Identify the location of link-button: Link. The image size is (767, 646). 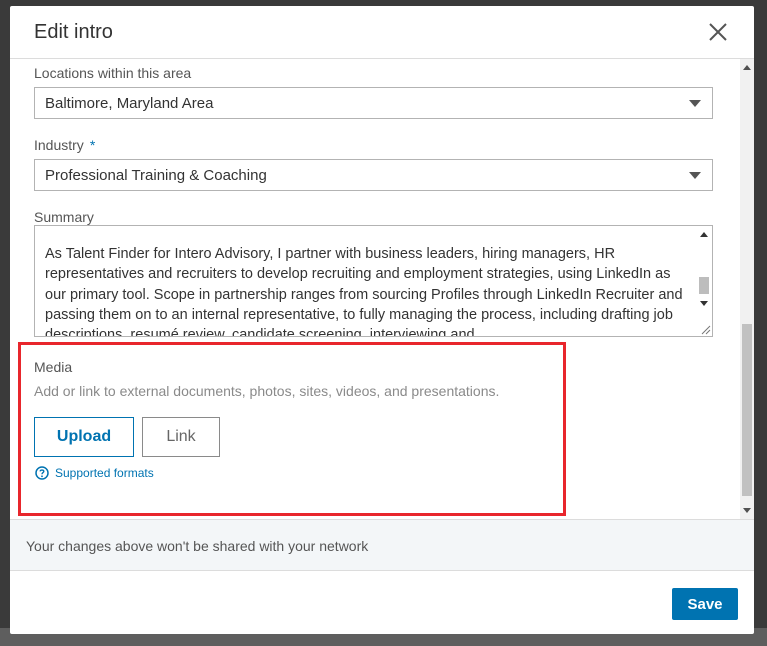
(181, 437).